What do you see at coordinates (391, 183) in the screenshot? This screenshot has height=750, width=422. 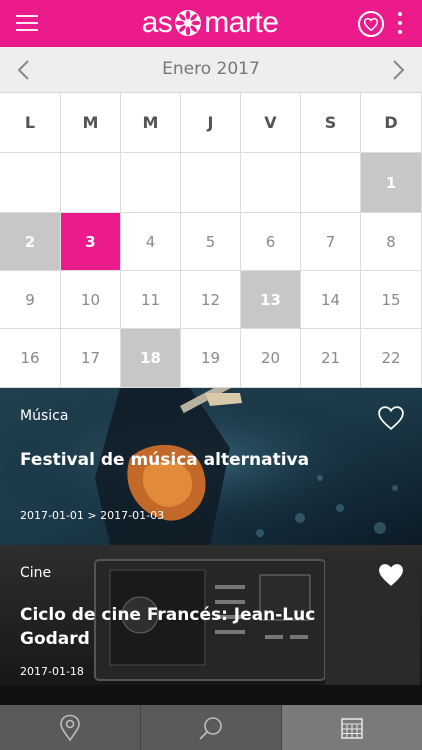 I see `calendar-day: 1` at bounding box center [391, 183].